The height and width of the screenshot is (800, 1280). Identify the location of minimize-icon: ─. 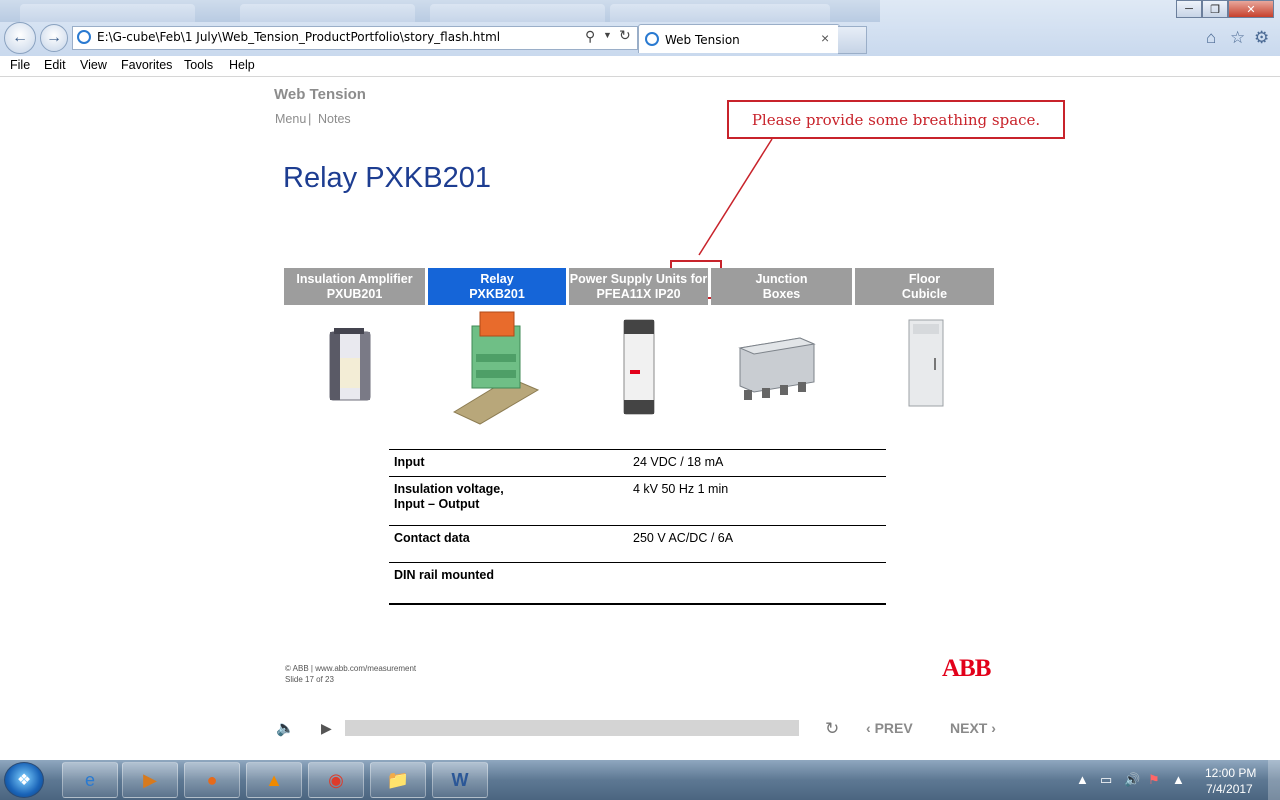
(1189, 9).